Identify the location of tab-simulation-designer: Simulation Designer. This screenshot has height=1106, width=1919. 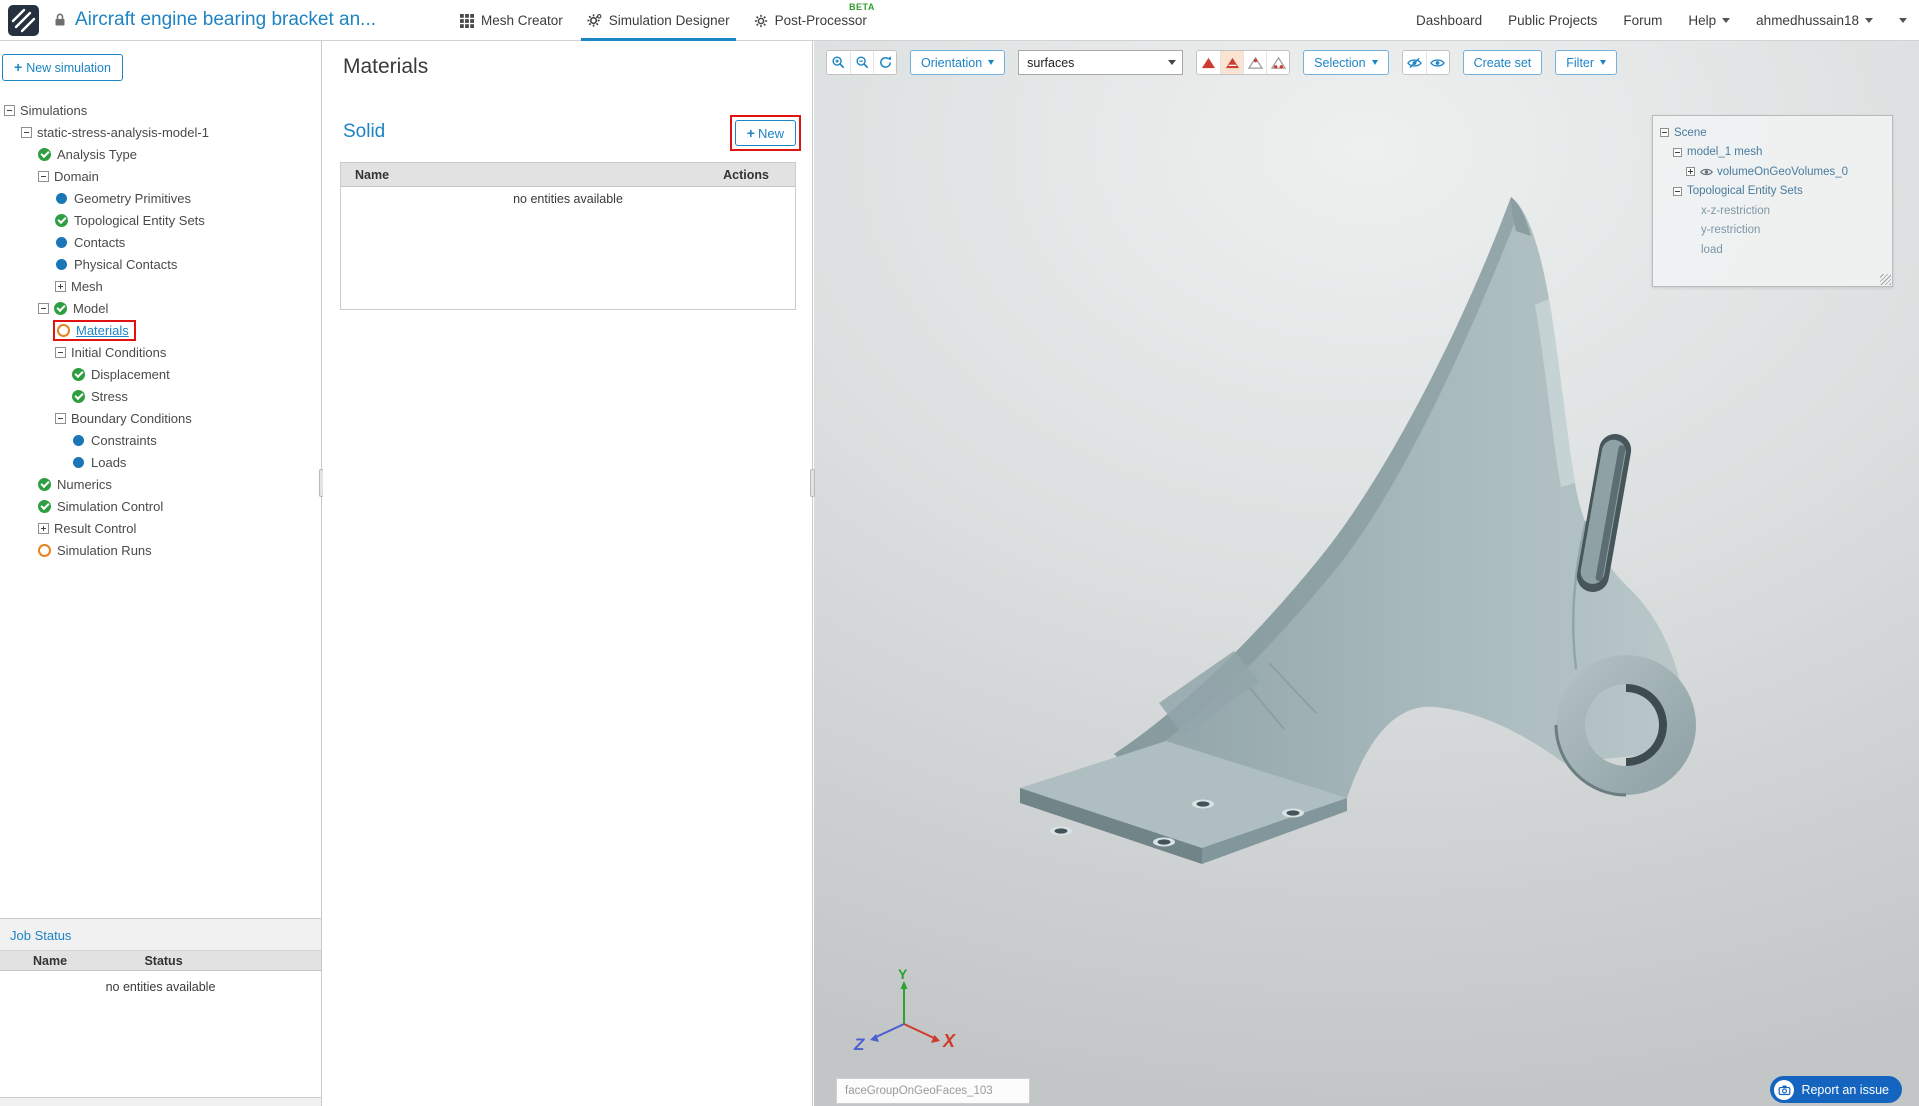
(658, 20).